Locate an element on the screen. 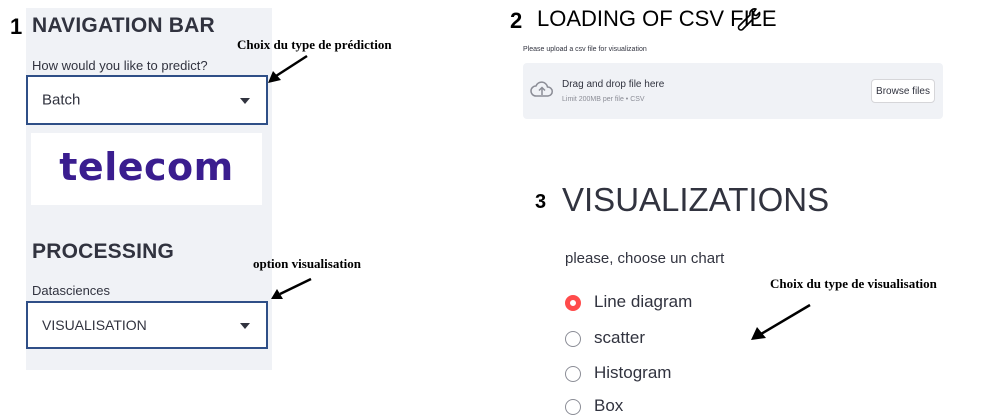  section-number-1: 1 is located at coordinates (16, 26).